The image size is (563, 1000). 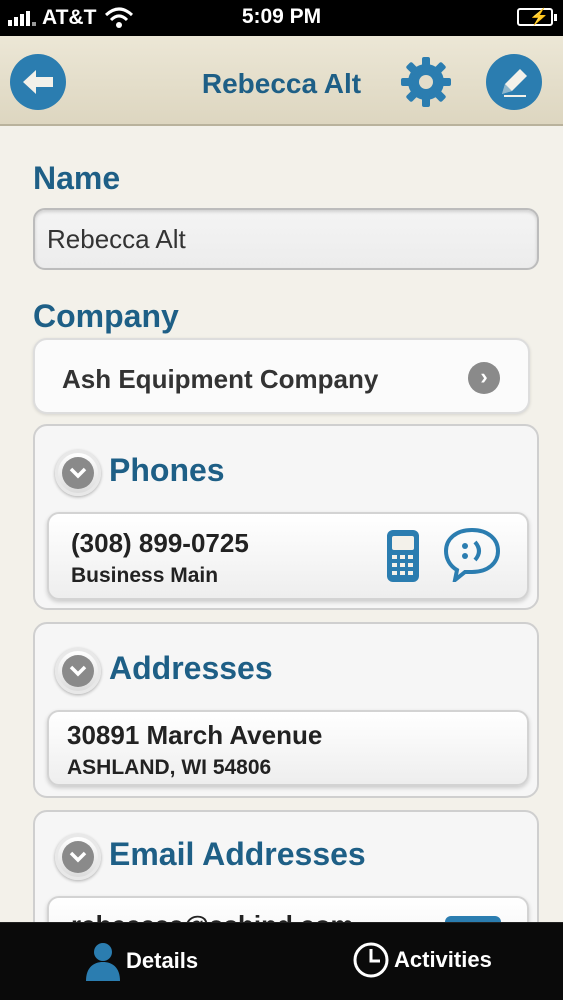 I want to click on chevron-right-icon: ›, so click(x=484, y=378).